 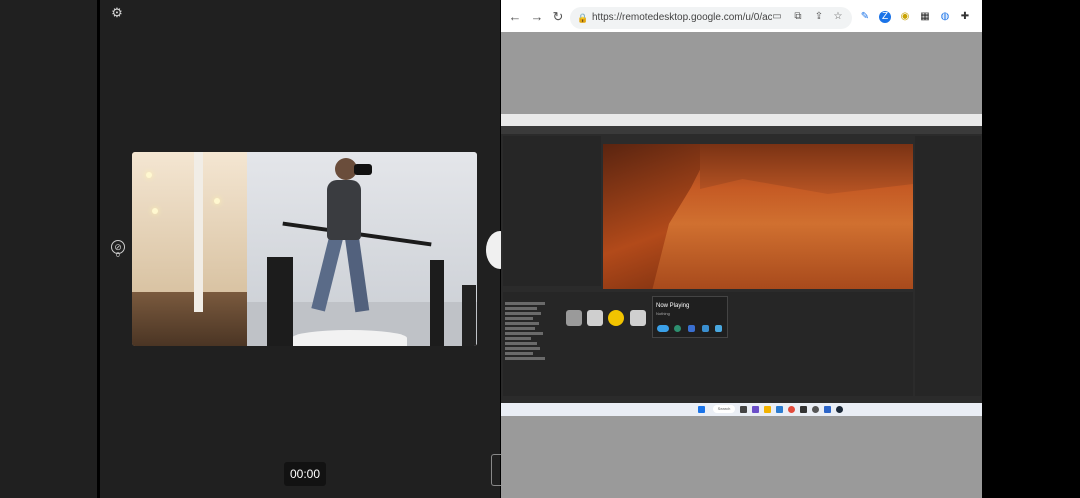 I want to click on screen-edge, so click(x=1031, y=249).